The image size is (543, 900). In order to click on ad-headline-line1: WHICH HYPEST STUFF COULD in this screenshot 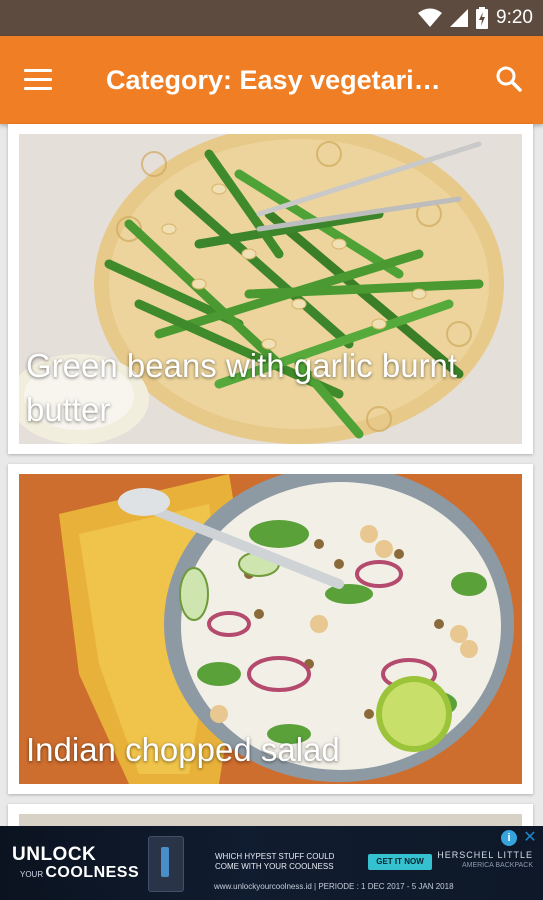, I will do `click(275, 856)`.